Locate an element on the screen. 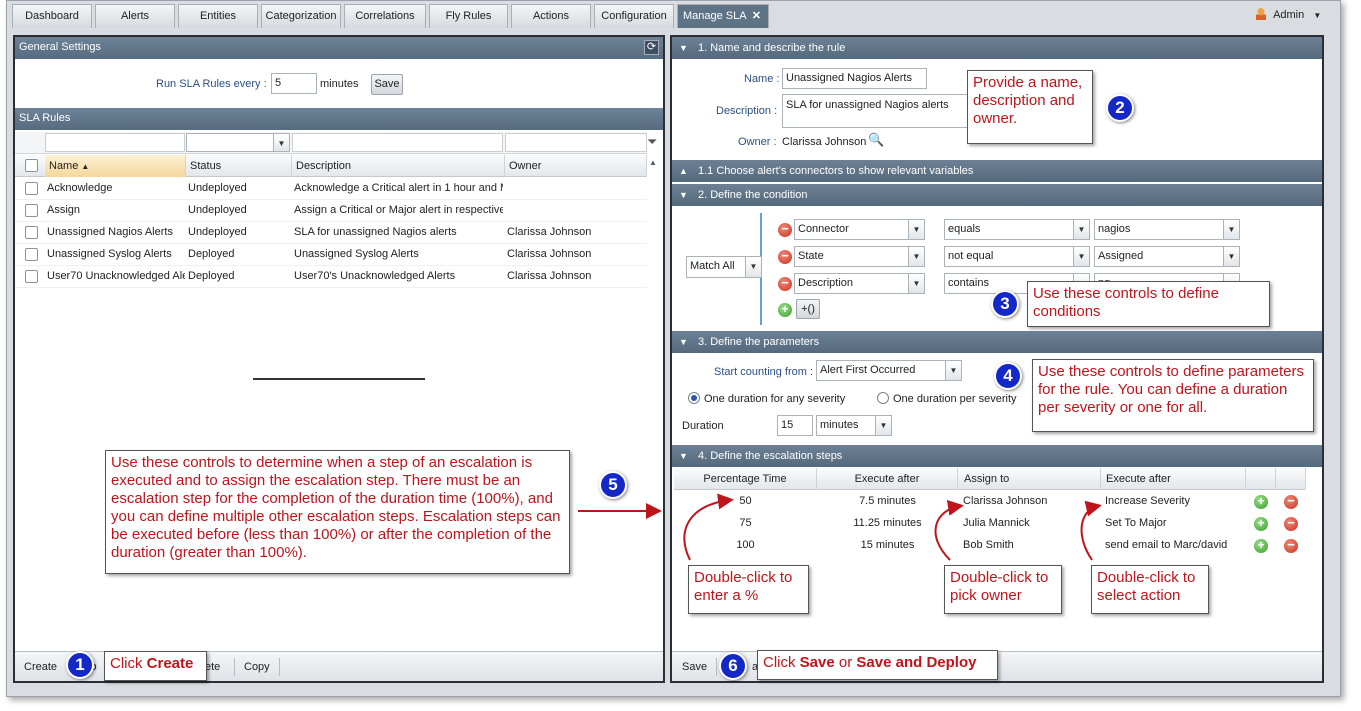  annotation-arrows is located at coordinates (840, 527).